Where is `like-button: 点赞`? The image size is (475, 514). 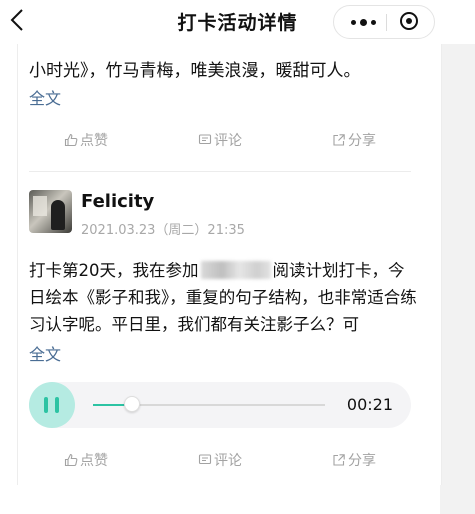
like-button: 点赞 is located at coordinates (86, 460).